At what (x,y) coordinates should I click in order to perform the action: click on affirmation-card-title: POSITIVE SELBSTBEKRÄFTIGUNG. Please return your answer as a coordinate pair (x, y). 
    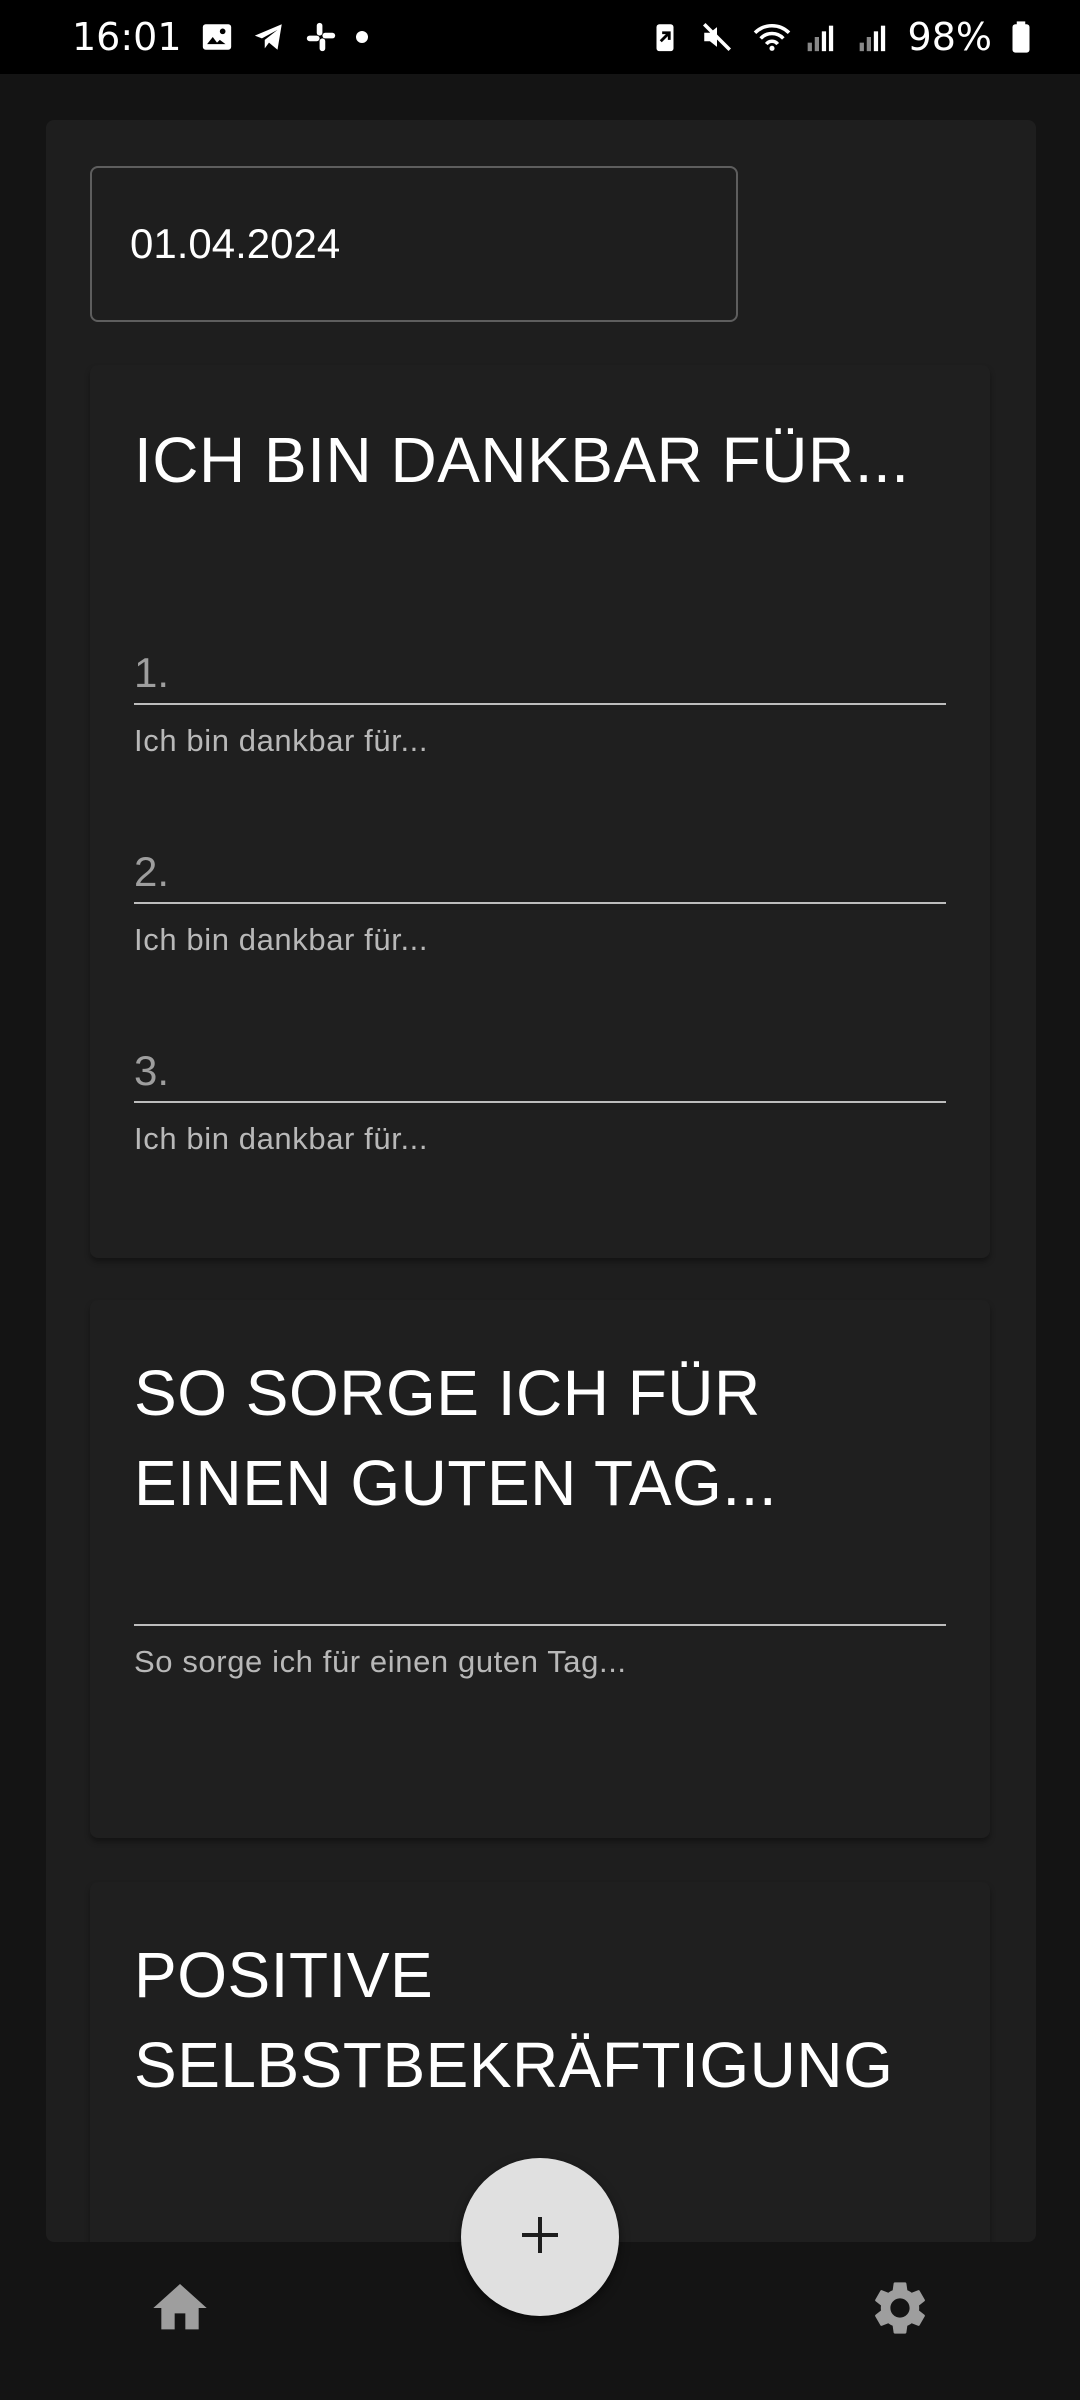
    Looking at the image, I should click on (514, 2020).